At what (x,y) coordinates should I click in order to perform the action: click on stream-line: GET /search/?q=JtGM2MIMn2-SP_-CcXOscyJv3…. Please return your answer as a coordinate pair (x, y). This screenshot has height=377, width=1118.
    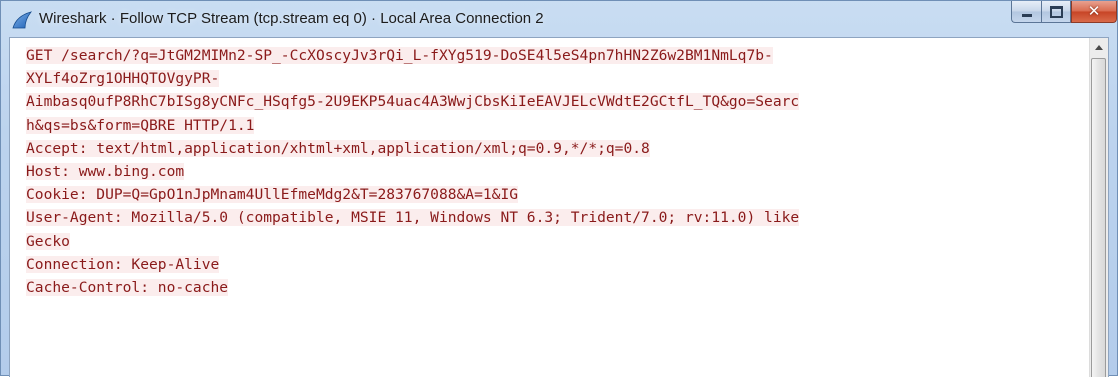
    Looking at the image, I should click on (399, 55).